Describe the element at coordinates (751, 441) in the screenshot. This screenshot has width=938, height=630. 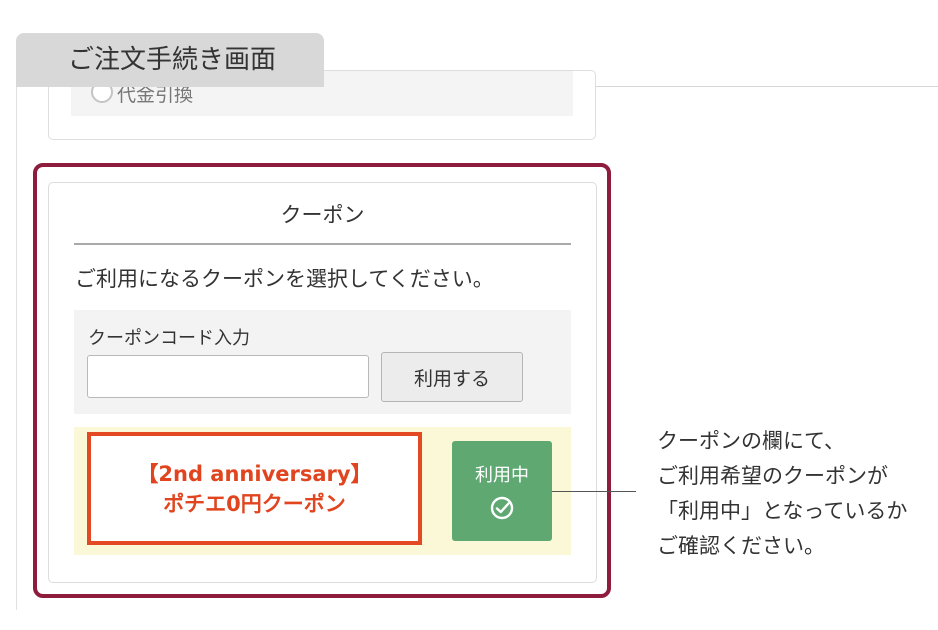
I see `callout-line-1: クーポンの欄にて、` at that location.